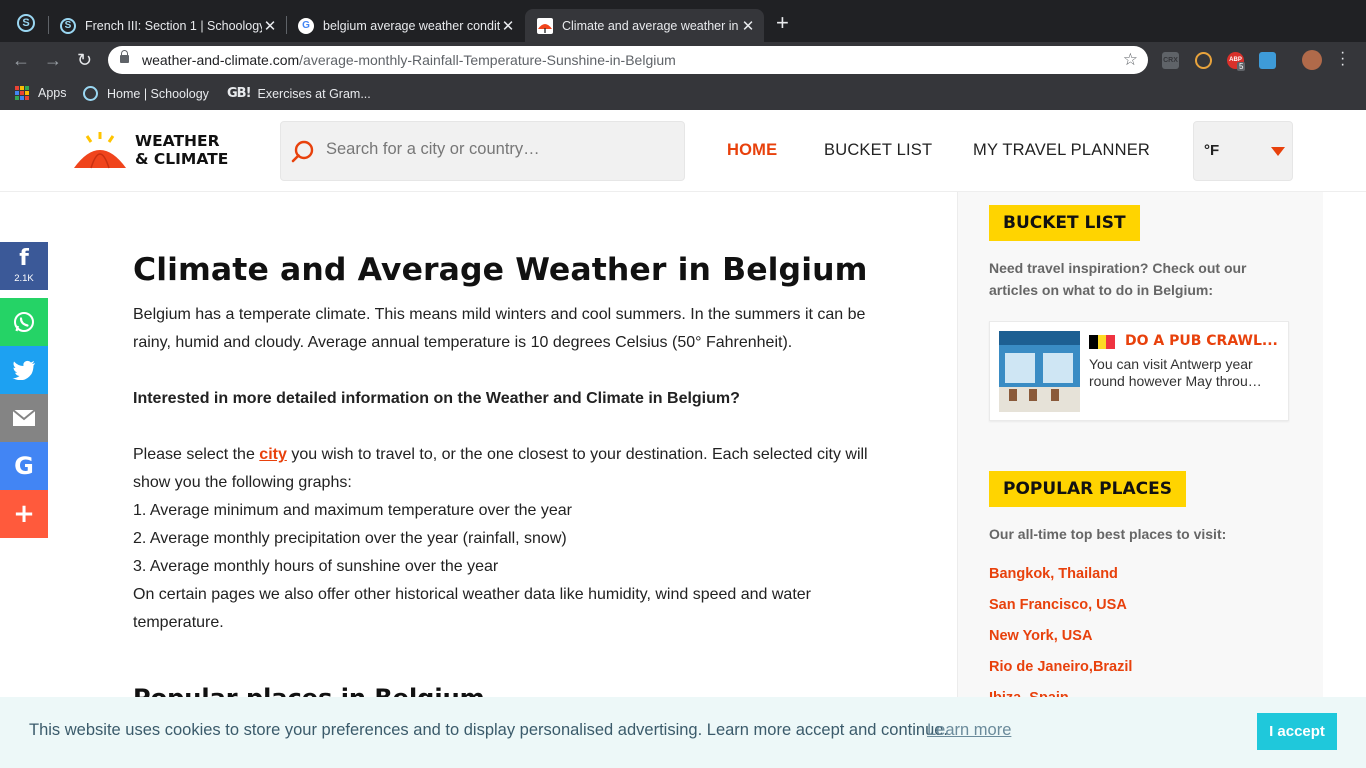 Image resolution: width=1366 pixels, height=768 pixels. What do you see at coordinates (969, 730) in the screenshot?
I see `learn-more-link: Learn more` at bounding box center [969, 730].